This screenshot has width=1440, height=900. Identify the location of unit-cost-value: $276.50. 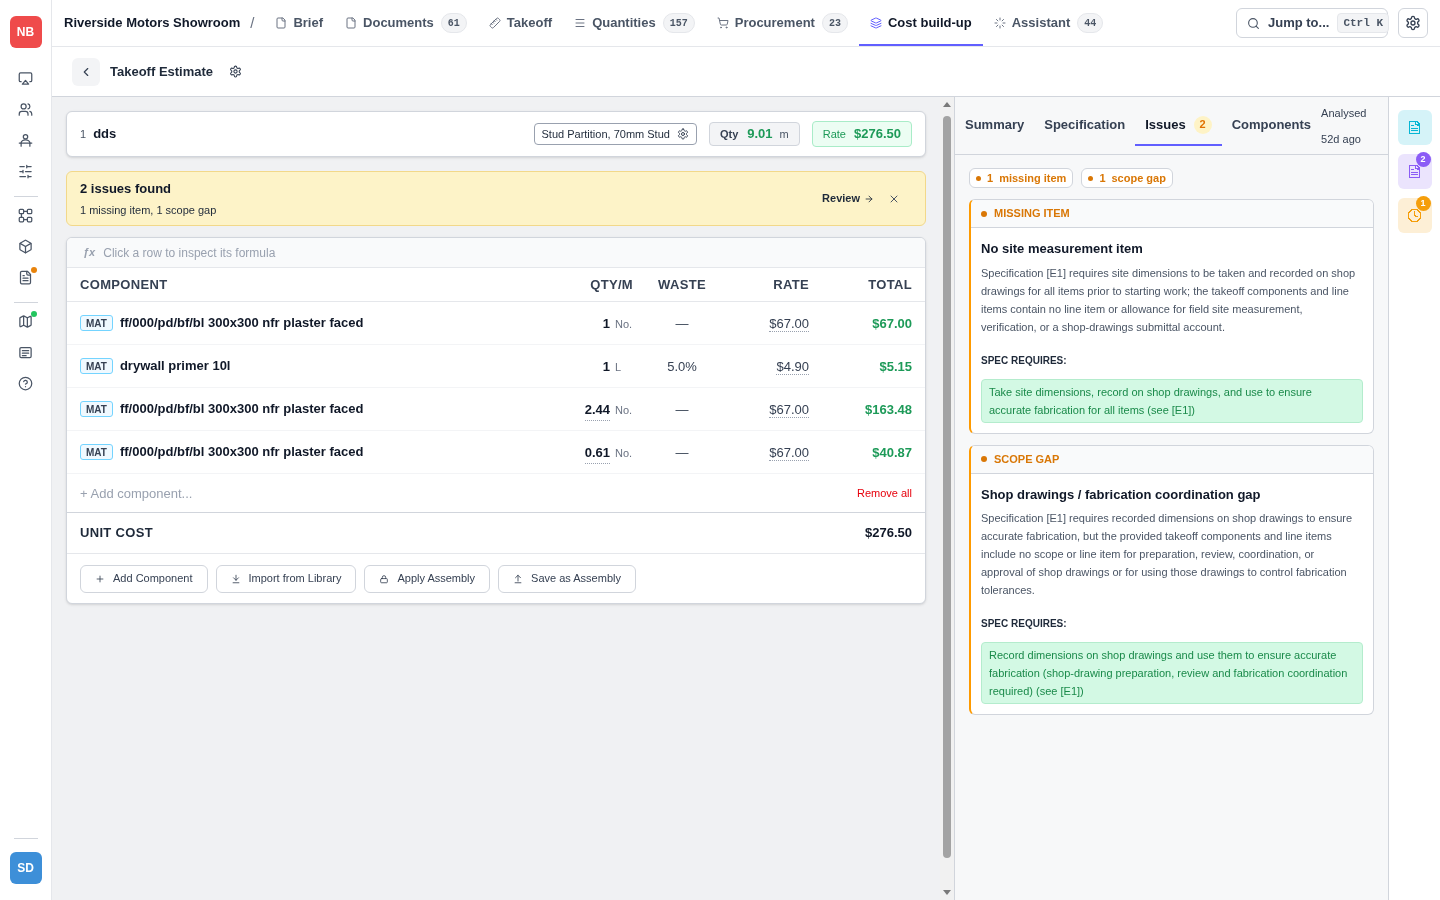
(888, 533).